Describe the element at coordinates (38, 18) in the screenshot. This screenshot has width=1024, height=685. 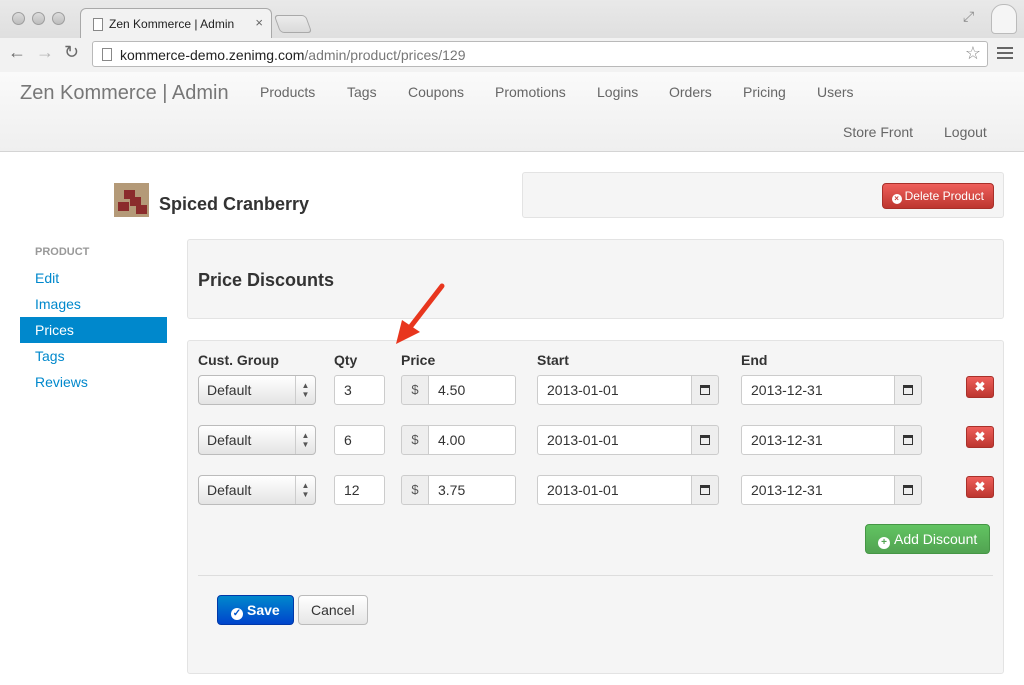
I see `window-minimize-dot` at that location.